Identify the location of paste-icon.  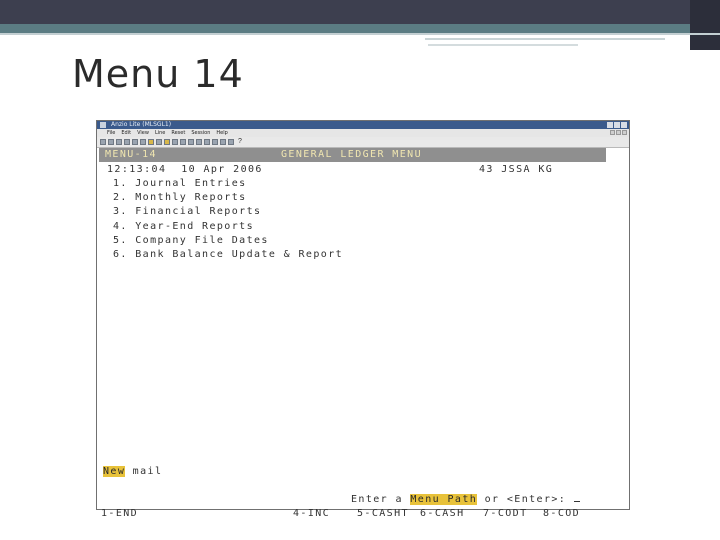
(151, 142).